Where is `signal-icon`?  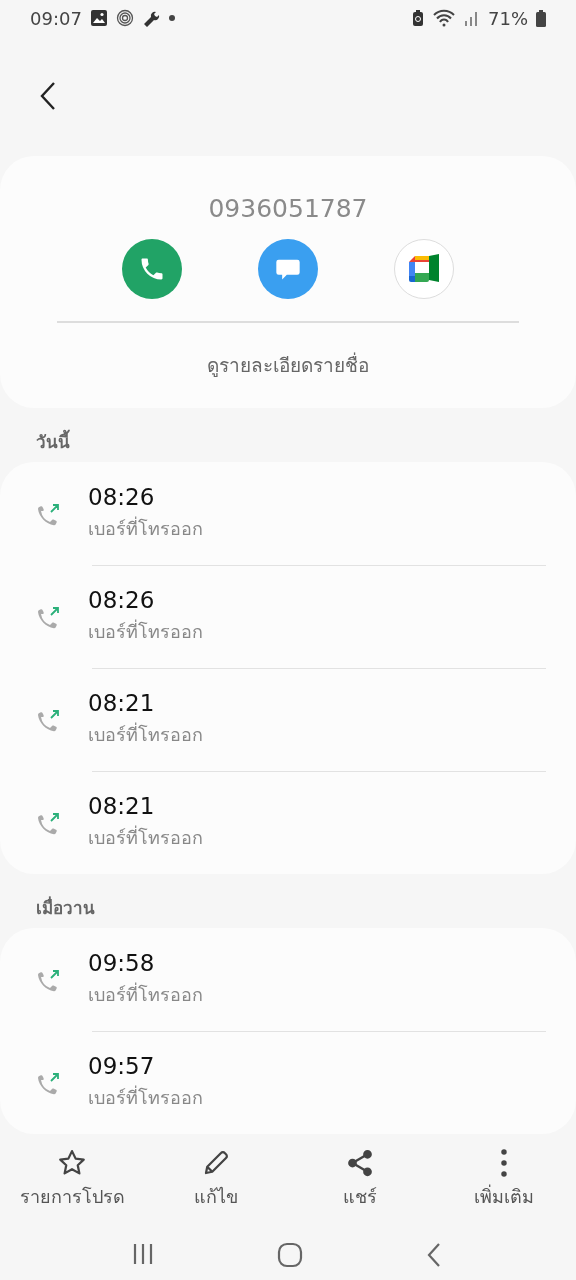 signal-icon is located at coordinates (472, 18).